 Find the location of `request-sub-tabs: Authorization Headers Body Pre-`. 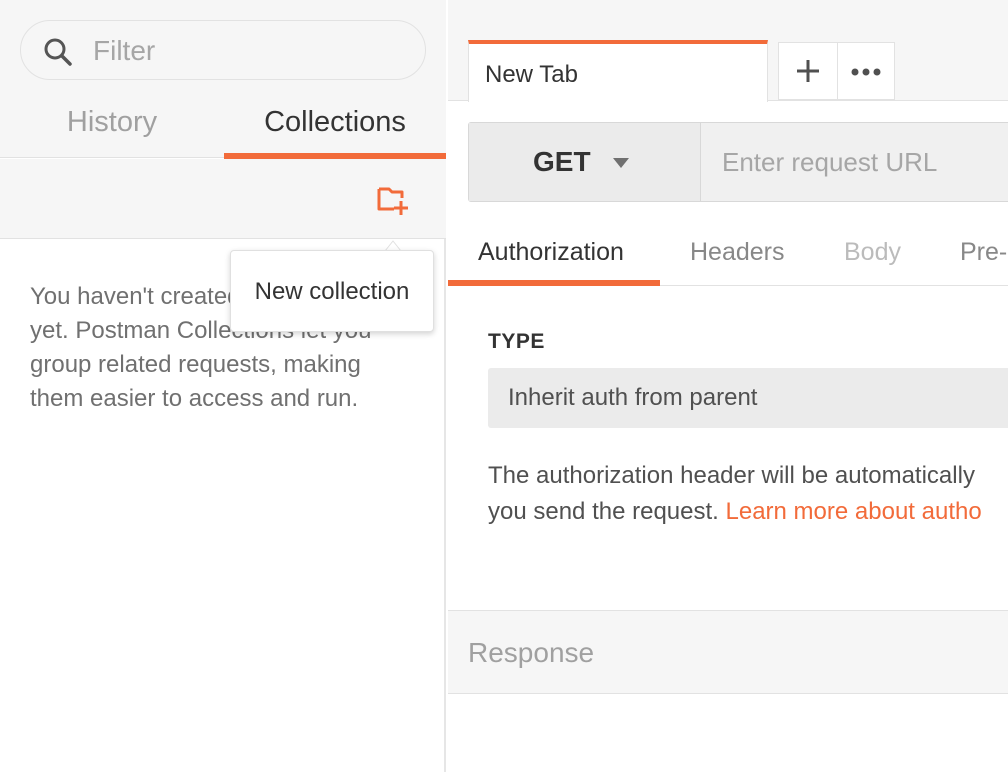

request-sub-tabs: Authorization Headers Body Pre- is located at coordinates (728, 254).